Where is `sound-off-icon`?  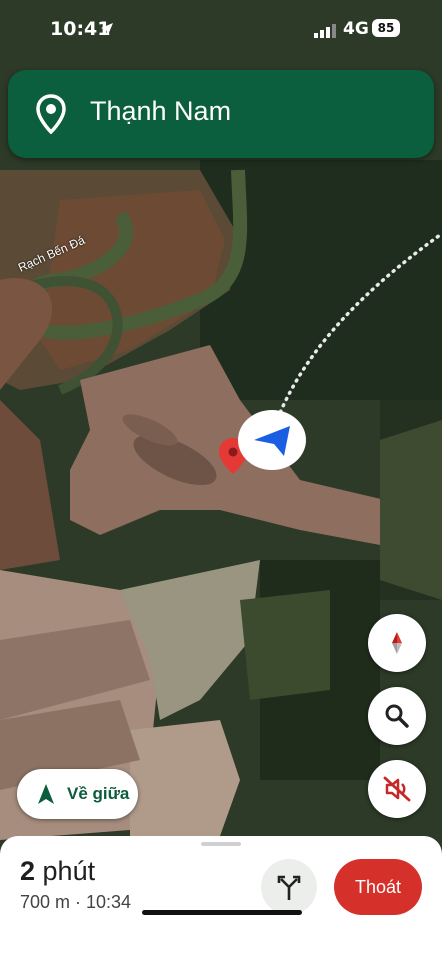
sound-off-icon is located at coordinates (397, 789).